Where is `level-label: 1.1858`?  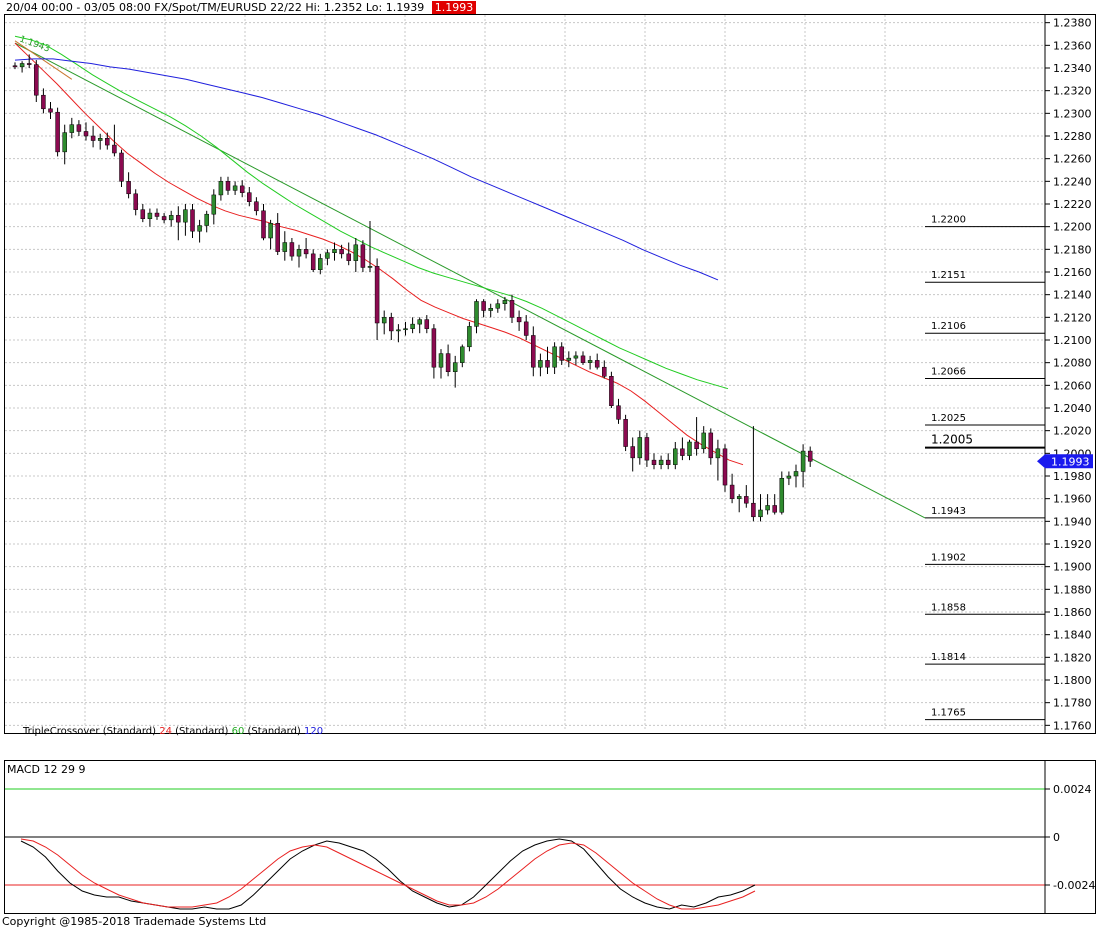 level-label: 1.1858 is located at coordinates (948, 607).